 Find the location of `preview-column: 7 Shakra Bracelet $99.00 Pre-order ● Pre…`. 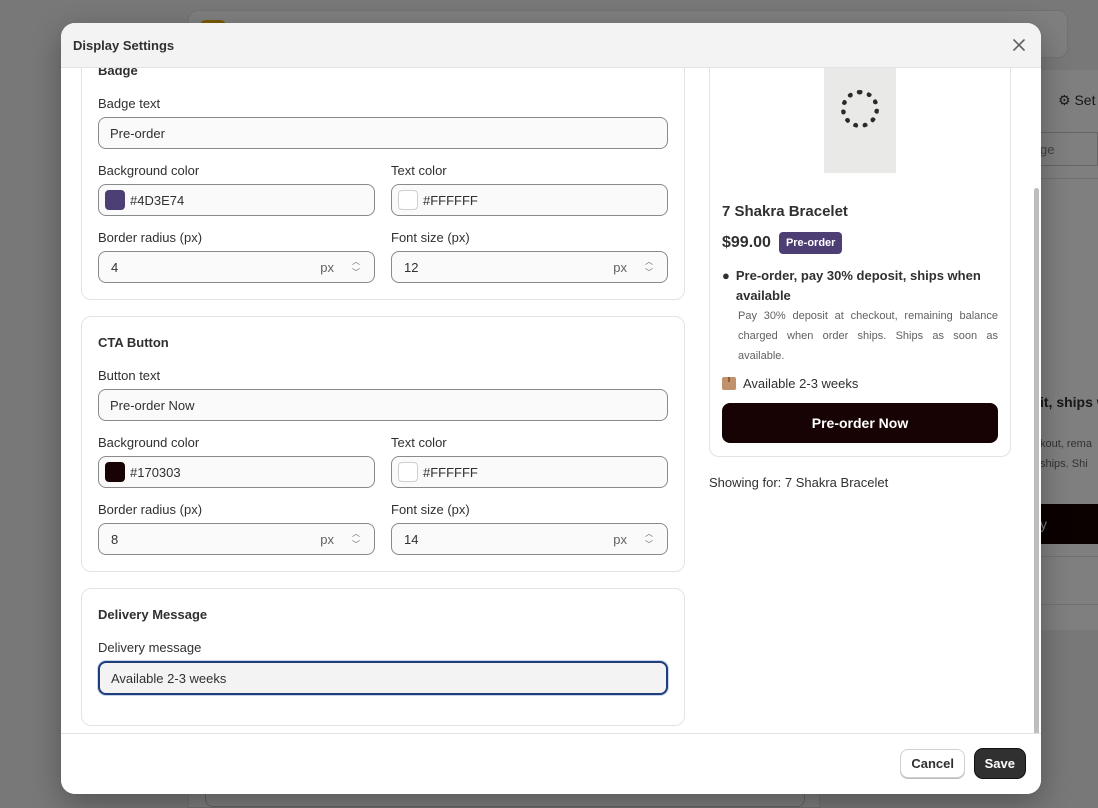

preview-column: 7 Shakra Bracelet $99.00 Pre-order ● Pre… is located at coordinates (860, 279).